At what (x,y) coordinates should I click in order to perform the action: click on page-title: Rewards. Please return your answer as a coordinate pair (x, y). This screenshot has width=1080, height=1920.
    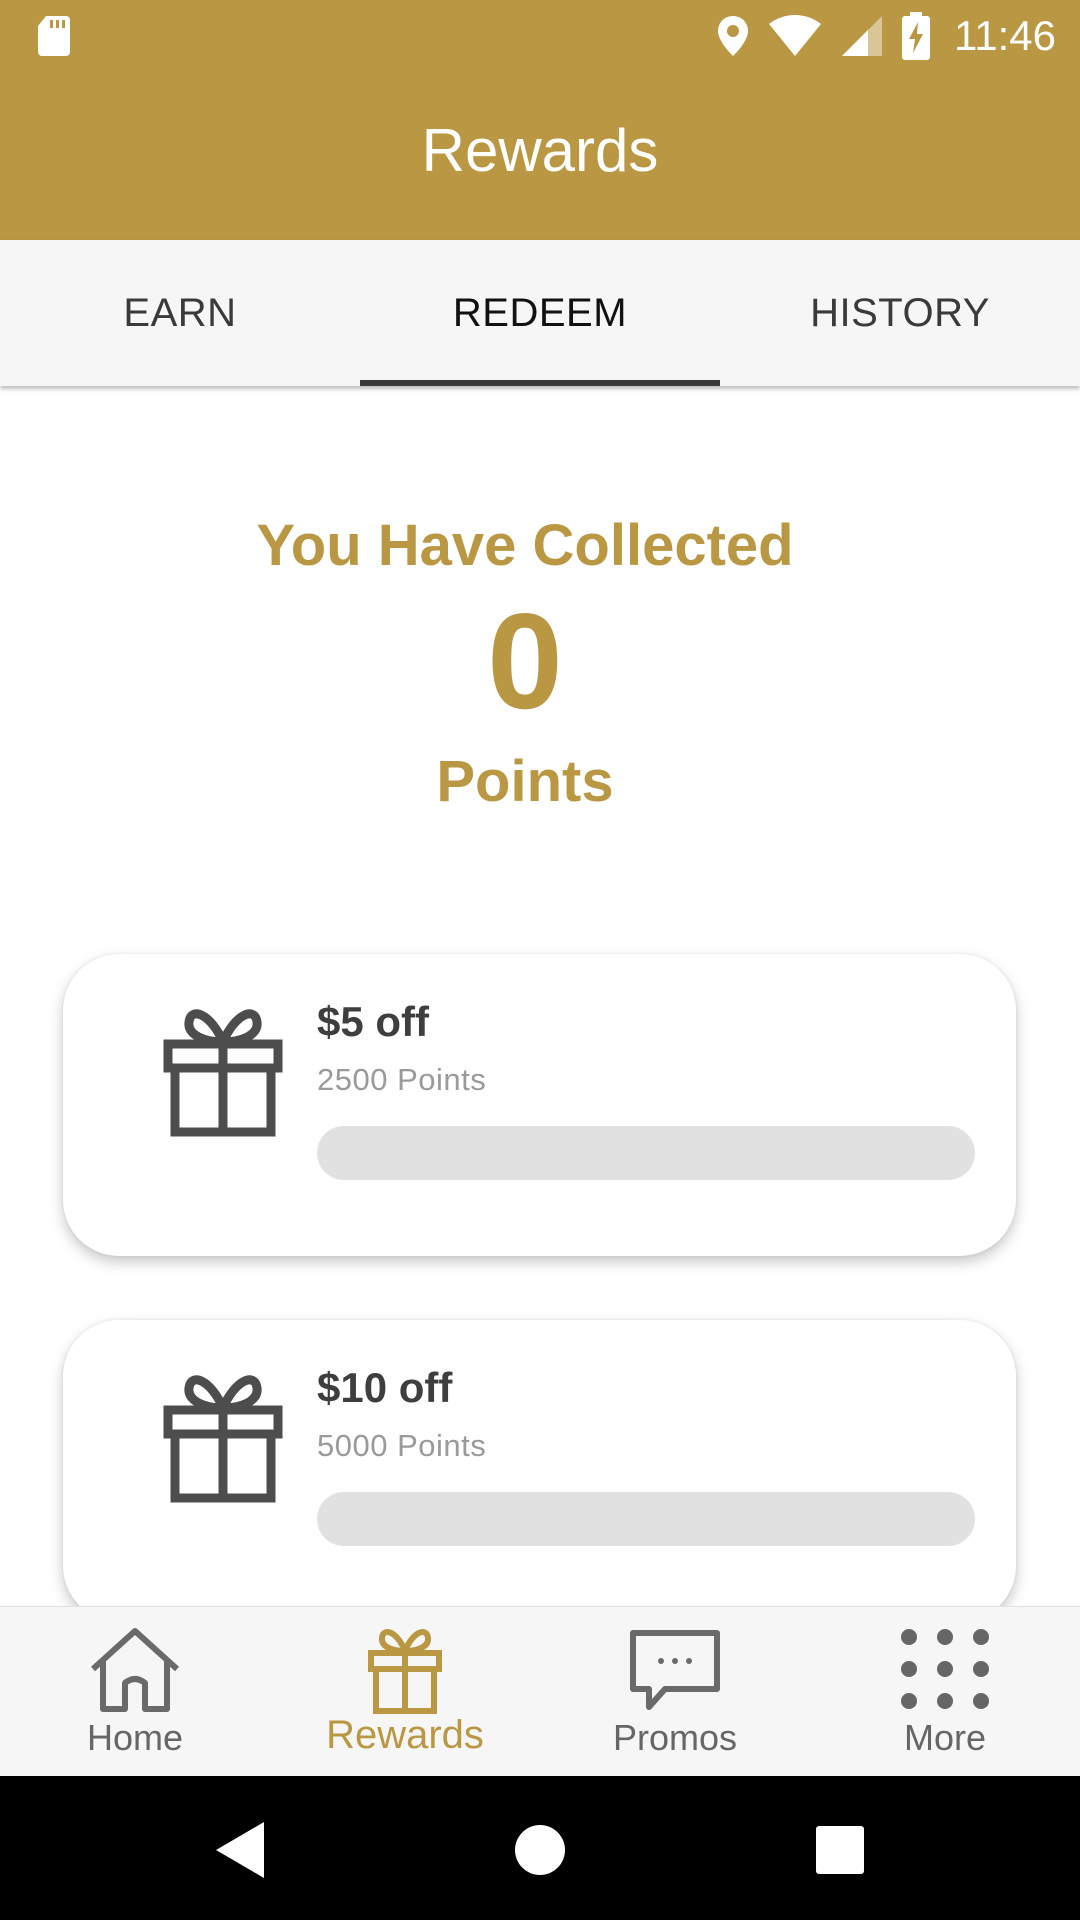
    Looking at the image, I should click on (540, 150).